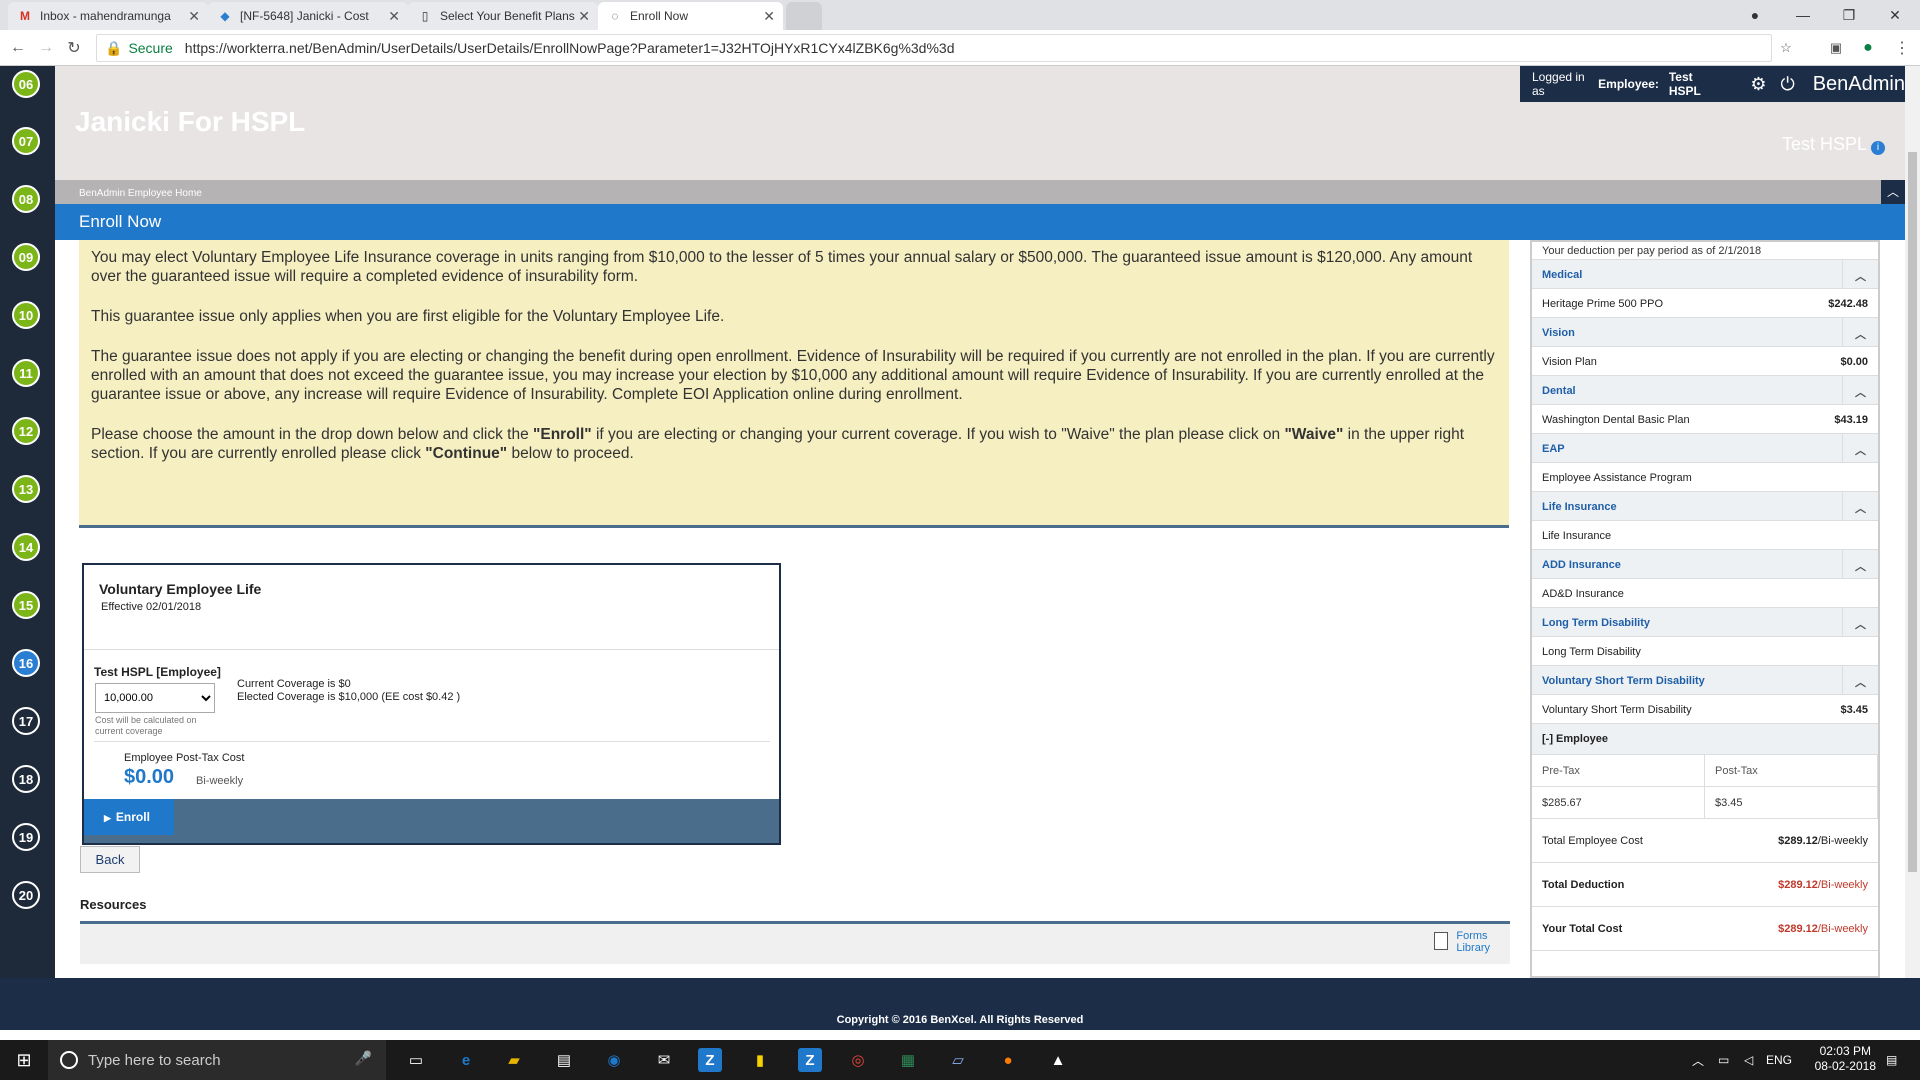 The image size is (1920, 1080). What do you see at coordinates (1008, 1060) in the screenshot?
I see `firefox-icon: ●` at bounding box center [1008, 1060].